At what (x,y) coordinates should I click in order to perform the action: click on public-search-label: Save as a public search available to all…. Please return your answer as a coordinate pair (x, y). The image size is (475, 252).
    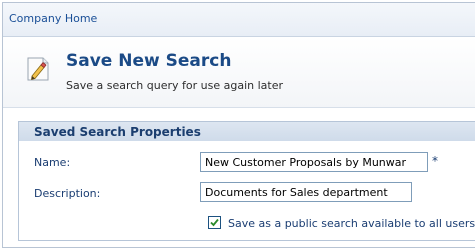
    Looking at the image, I should click on (351, 223).